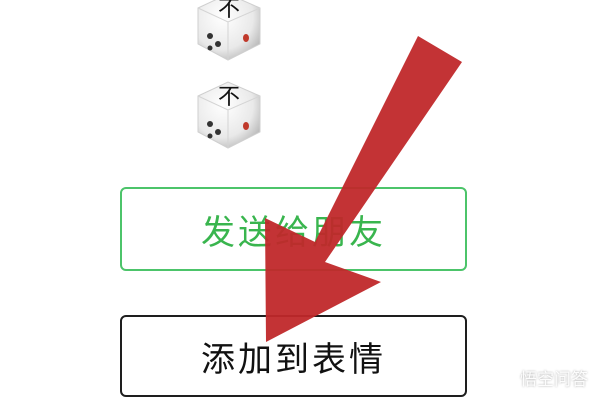 This screenshot has width=600, height=400. I want to click on watermark: 悟空问答, so click(541, 377).